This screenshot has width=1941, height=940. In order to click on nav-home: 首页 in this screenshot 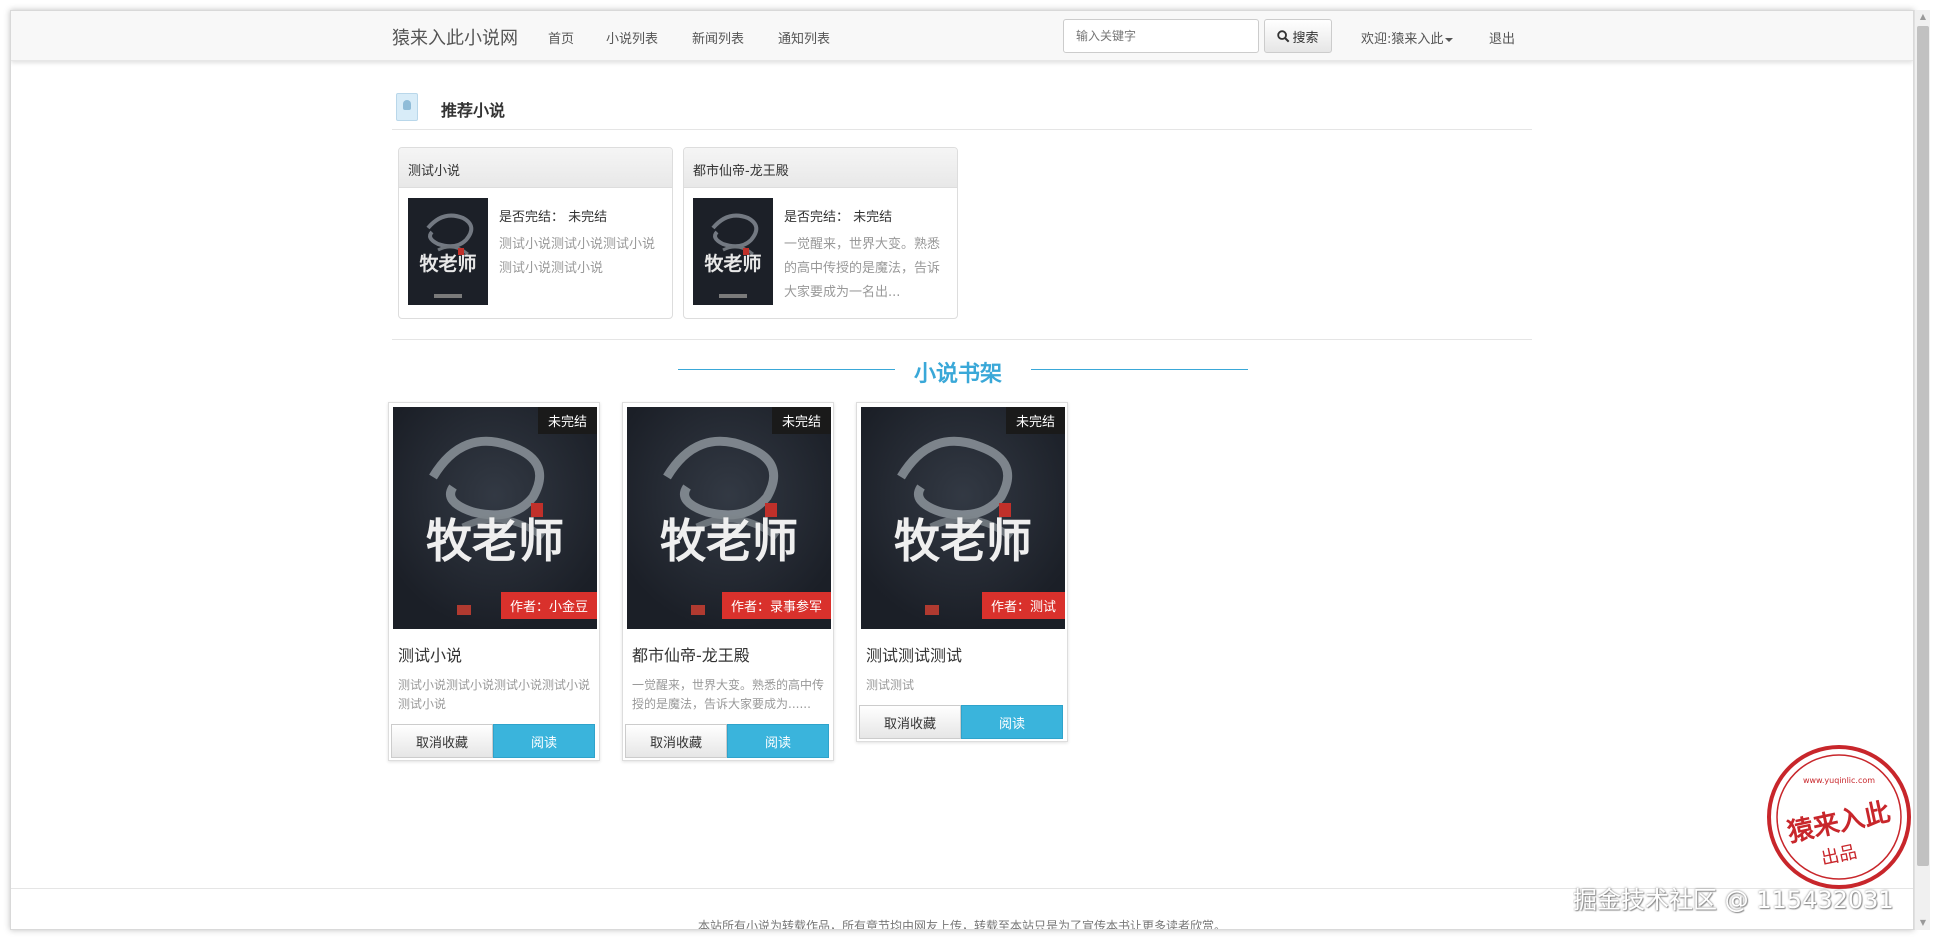, I will do `click(561, 37)`.